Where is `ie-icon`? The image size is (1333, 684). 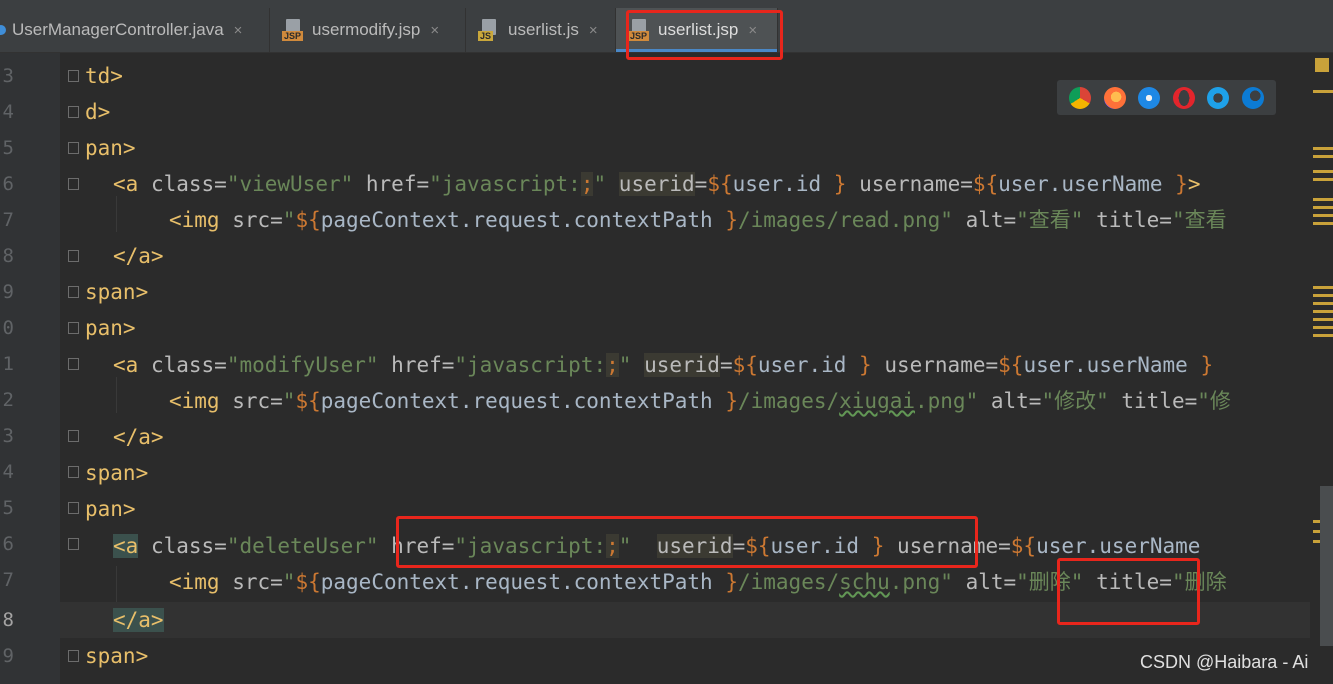 ie-icon is located at coordinates (1218, 97).